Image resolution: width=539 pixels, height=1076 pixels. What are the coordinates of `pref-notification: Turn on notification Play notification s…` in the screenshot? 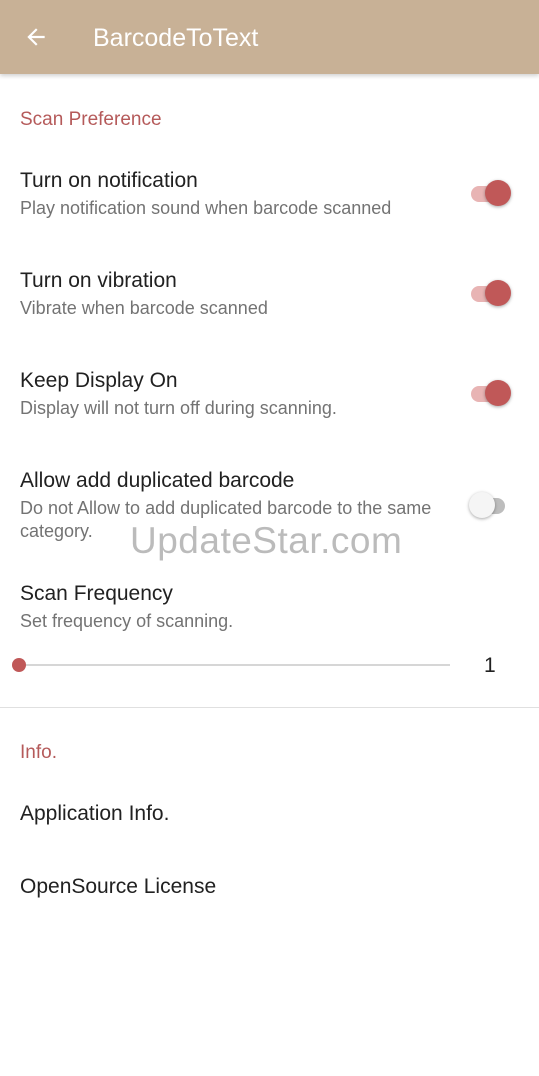 It's located at (269, 212).